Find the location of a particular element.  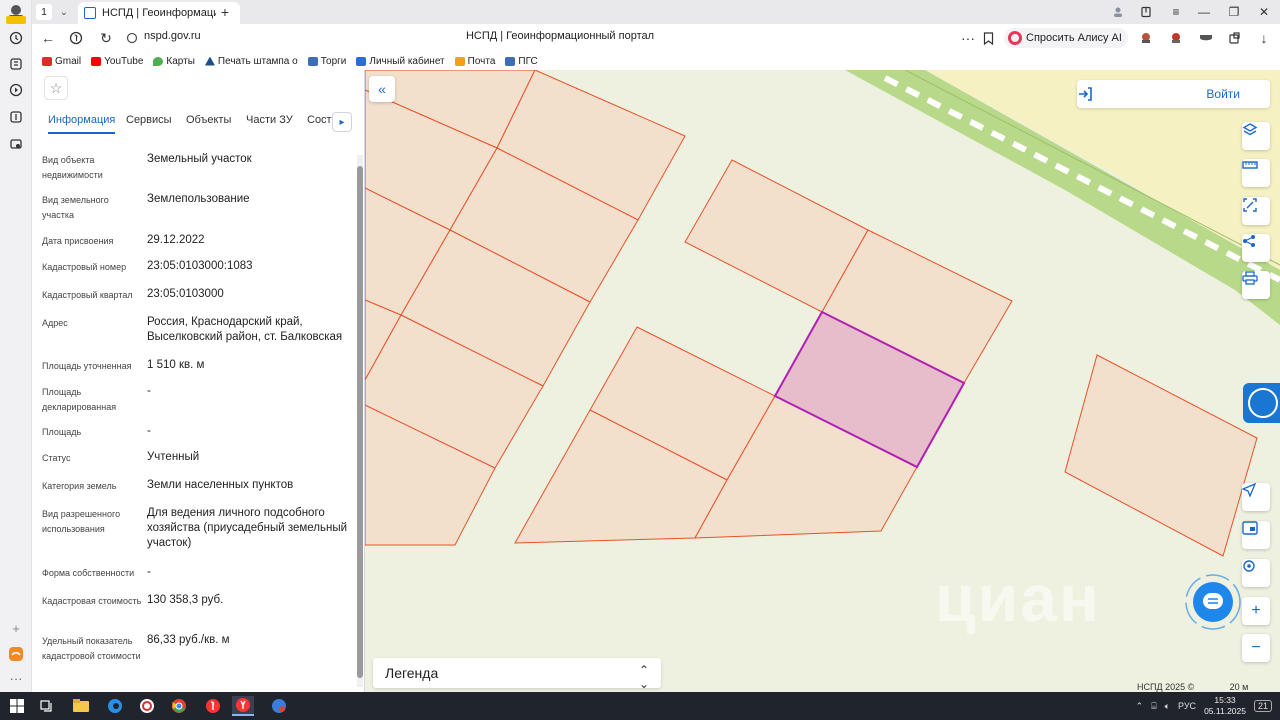

bookmark-mail: Почта is located at coordinates (474, 61).